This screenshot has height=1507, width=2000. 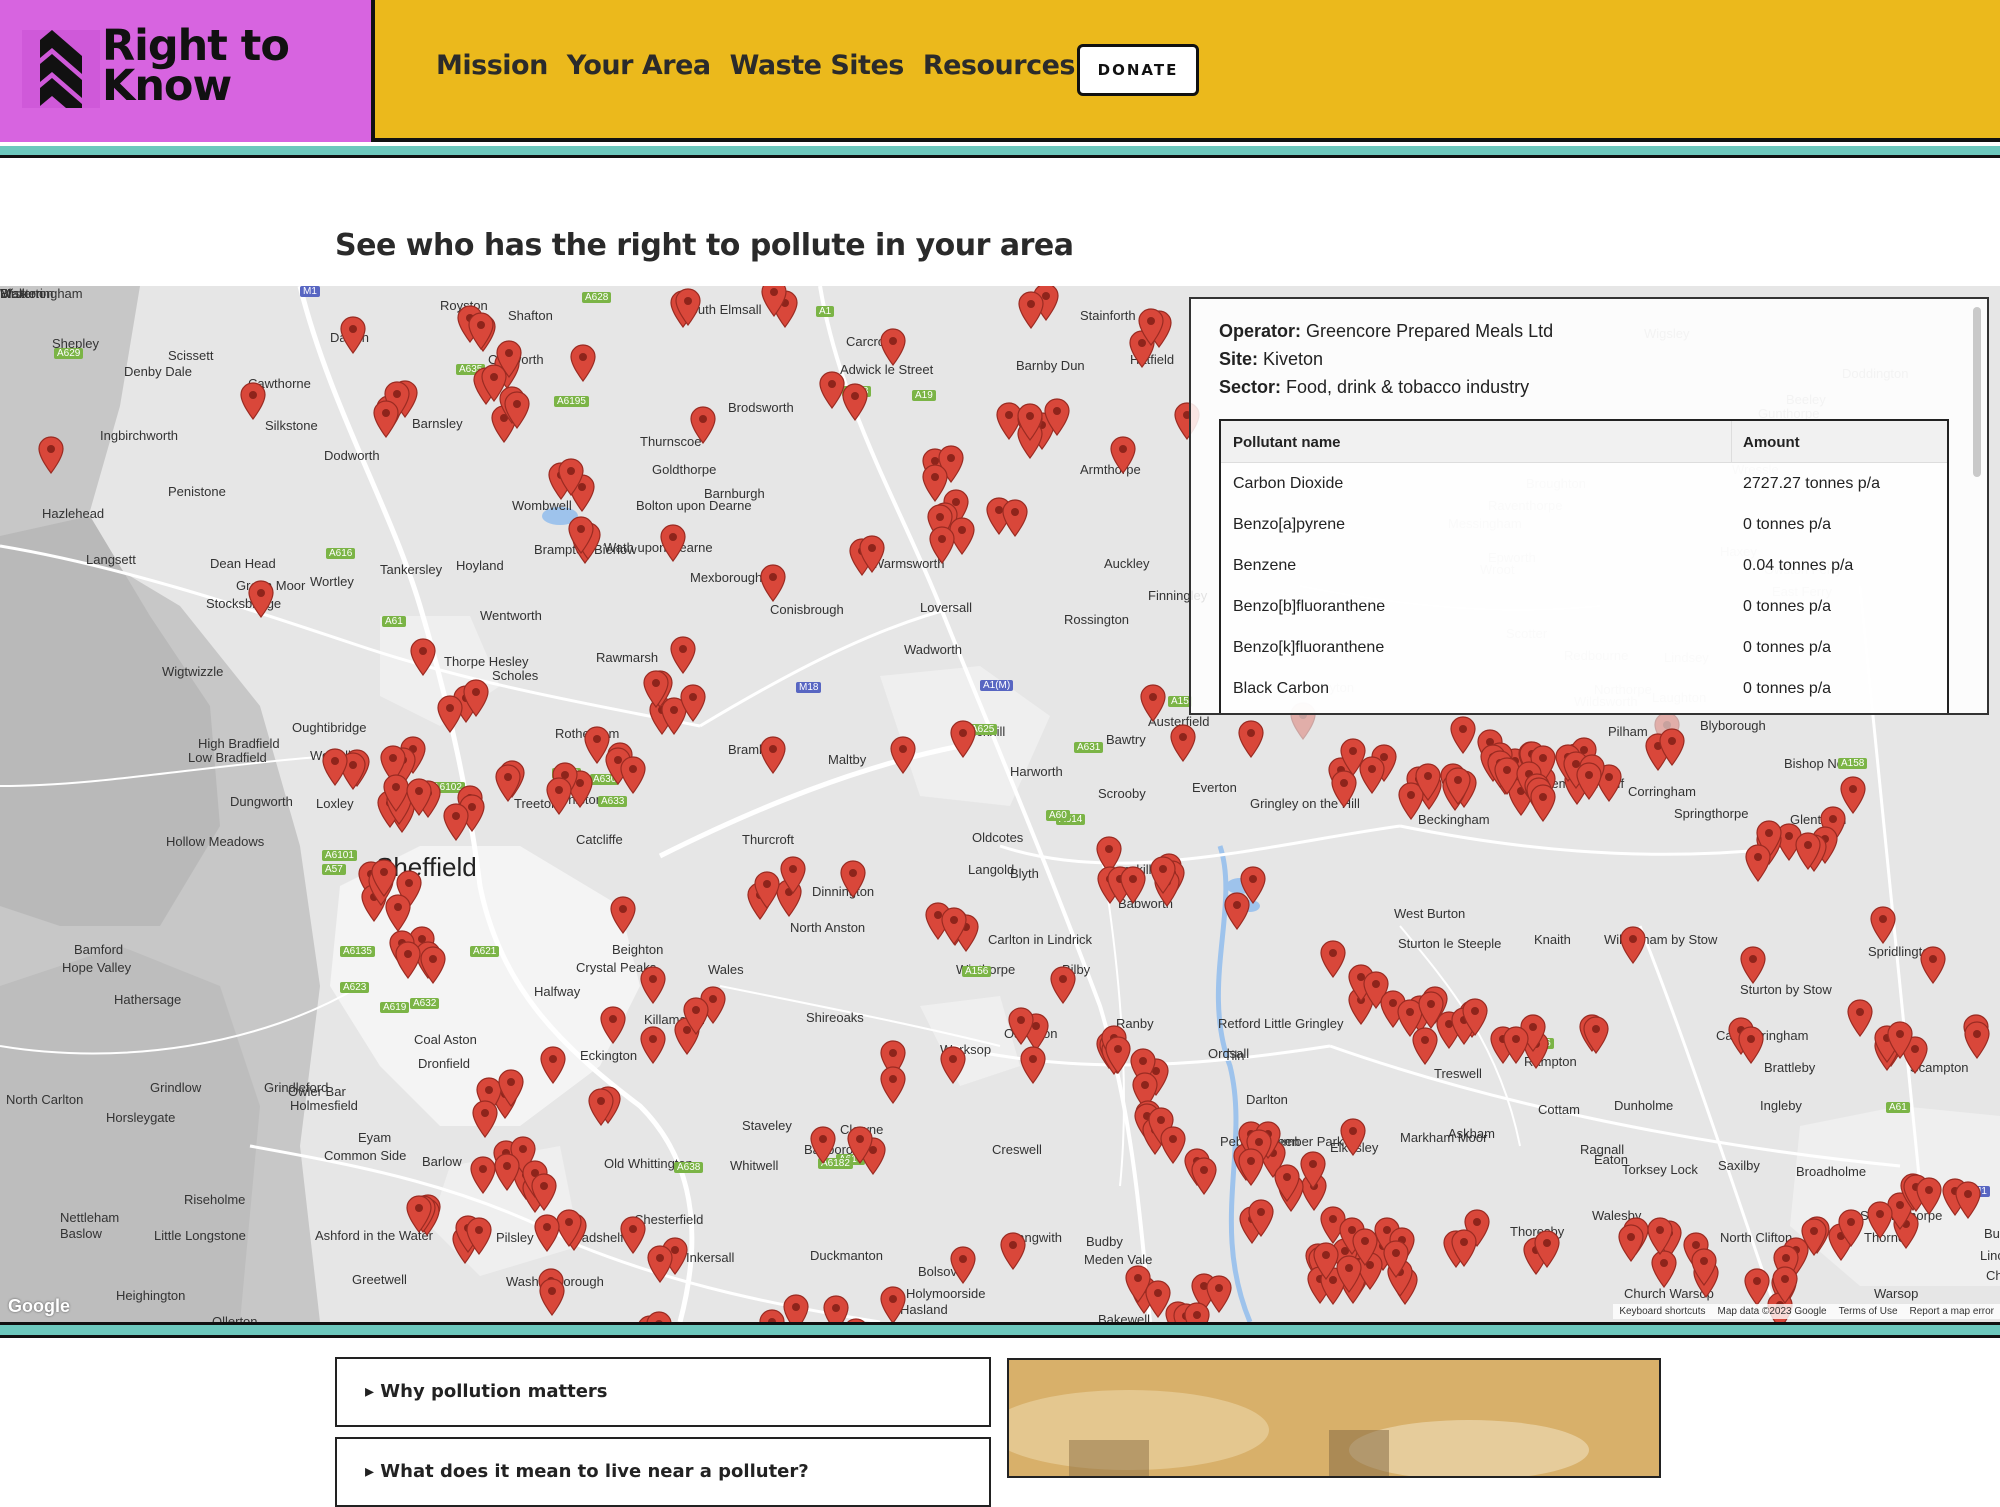 What do you see at coordinates (1662, 1311) in the screenshot?
I see `keyboard-shortcuts-link: Keyboard shortcuts` at bounding box center [1662, 1311].